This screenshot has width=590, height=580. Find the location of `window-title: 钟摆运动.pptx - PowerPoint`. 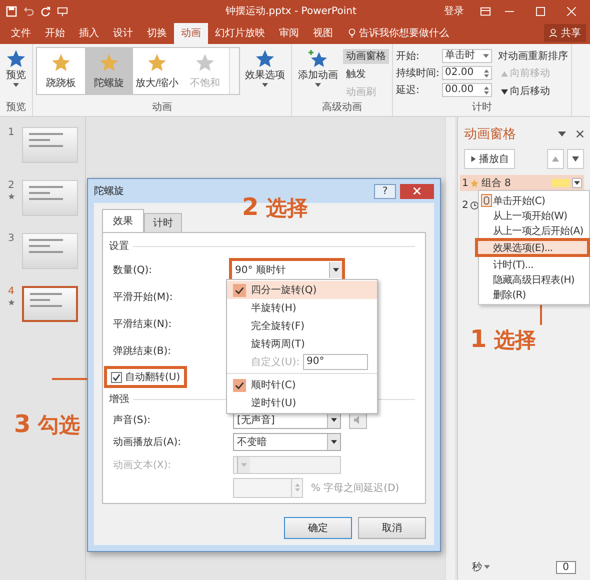

window-title: 钟摆运动.pptx - PowerPoint is located at coordinates (290, 11).